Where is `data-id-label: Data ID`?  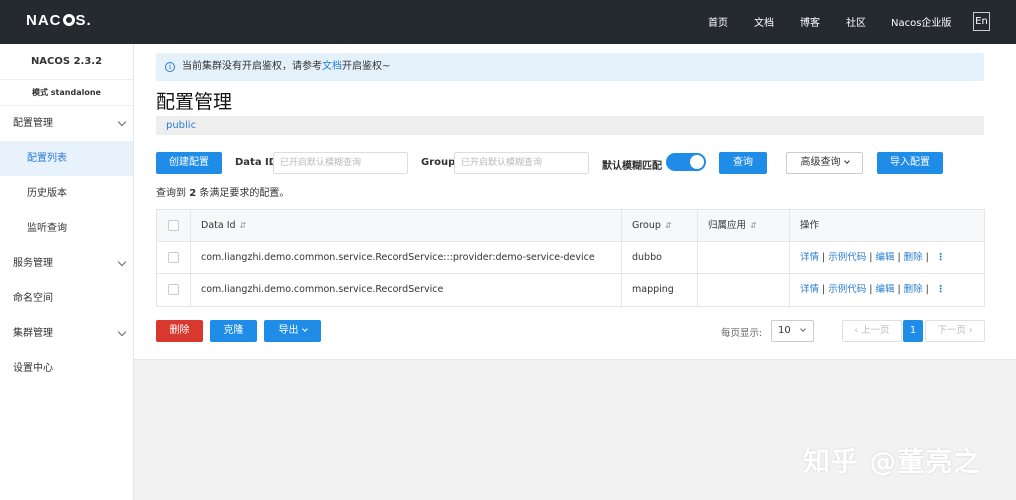 data-id-label: Data ID is located at coordinates (256, 162).